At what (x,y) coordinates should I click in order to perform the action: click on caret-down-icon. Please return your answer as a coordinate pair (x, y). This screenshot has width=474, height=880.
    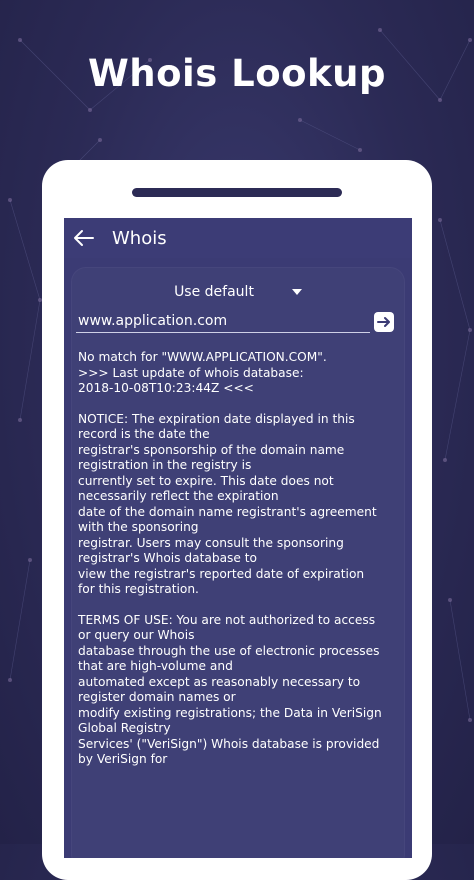
    Looking at the image, I should click on (296, 292).